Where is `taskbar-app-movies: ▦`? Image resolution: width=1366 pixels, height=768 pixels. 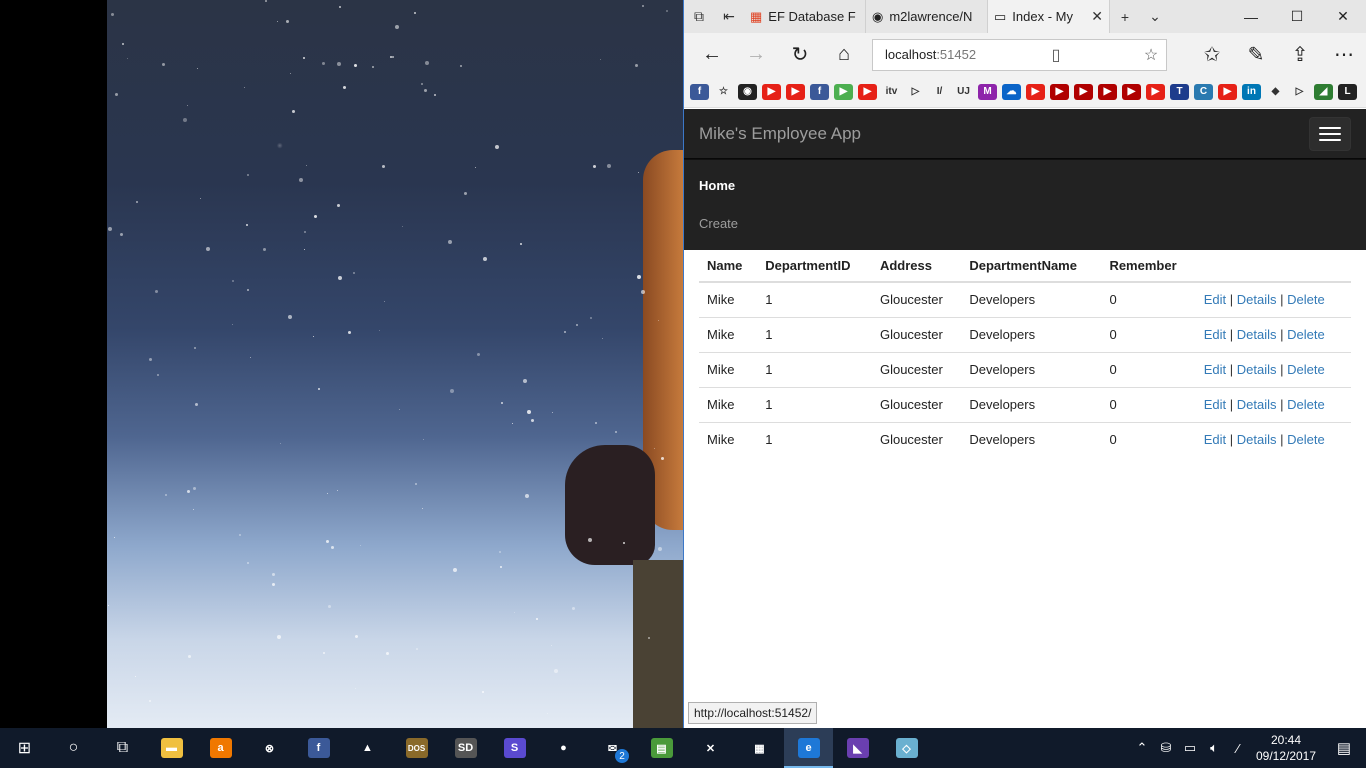
taskbar-app-movies: ▦ is located at coordinates (759, 748).